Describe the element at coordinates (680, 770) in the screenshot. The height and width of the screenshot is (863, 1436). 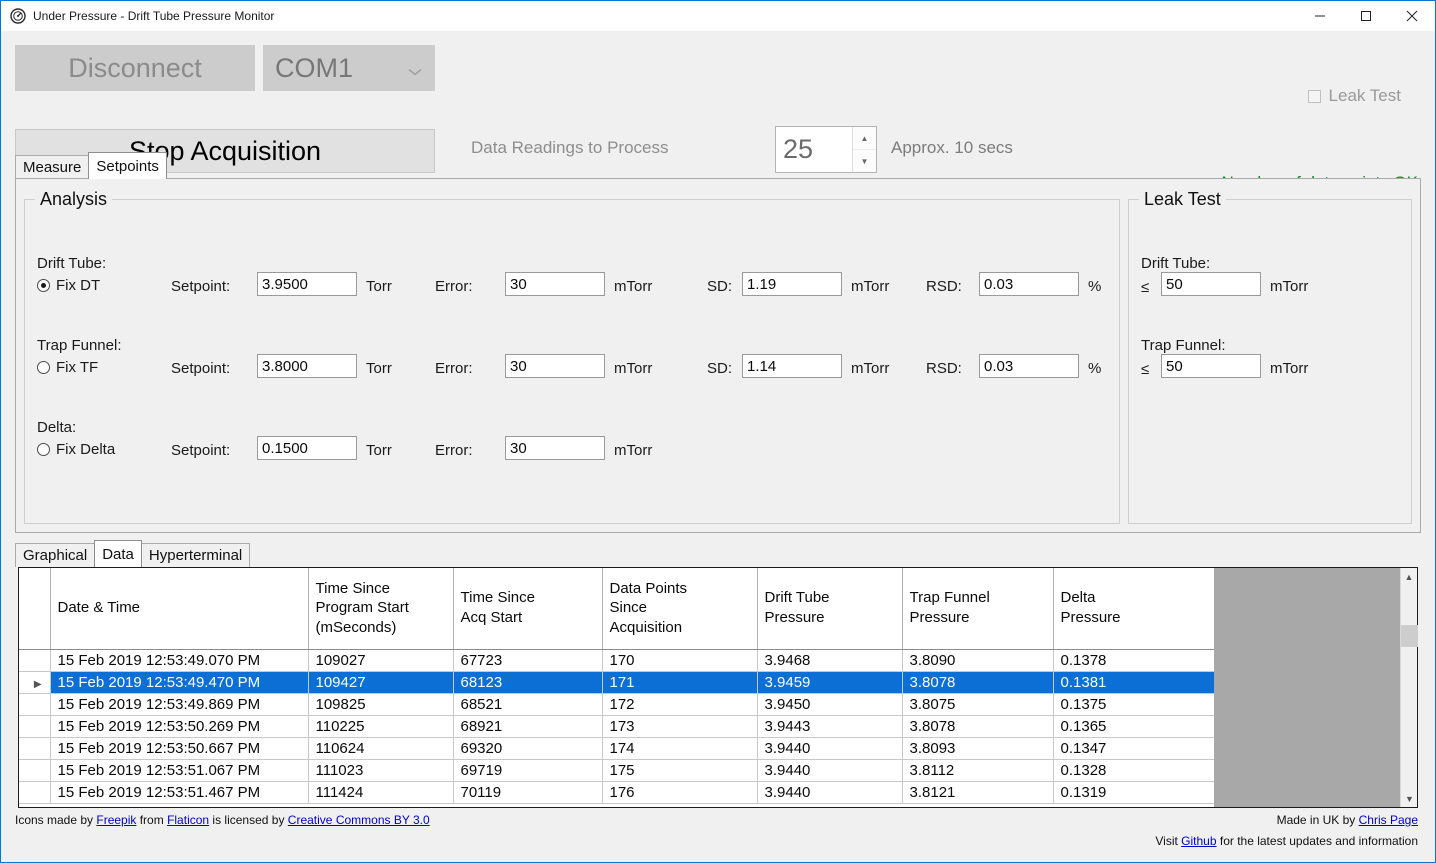
I see `table-cell: 175` at that location.